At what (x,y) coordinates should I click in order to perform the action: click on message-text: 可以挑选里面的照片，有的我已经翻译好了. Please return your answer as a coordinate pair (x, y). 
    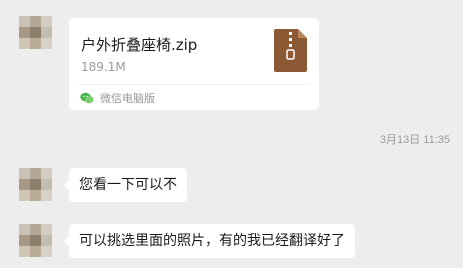
    Looking at the image, I should click on (212, 241).